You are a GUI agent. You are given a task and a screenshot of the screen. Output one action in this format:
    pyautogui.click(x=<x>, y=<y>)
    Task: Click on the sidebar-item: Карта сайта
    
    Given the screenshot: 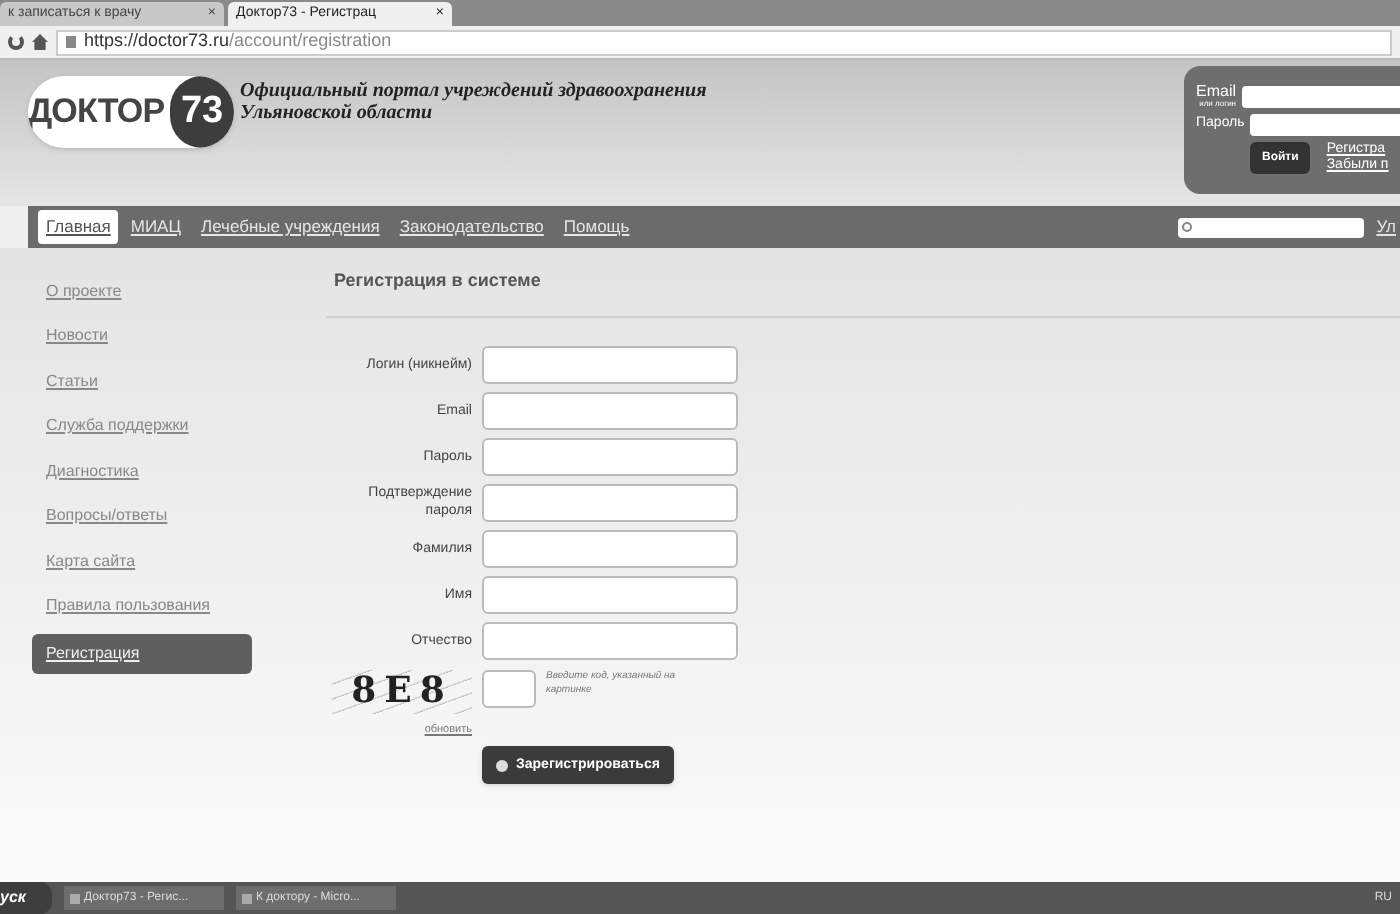 What is the action you would take?
    pyautogui.click(x=142, y=561)
    